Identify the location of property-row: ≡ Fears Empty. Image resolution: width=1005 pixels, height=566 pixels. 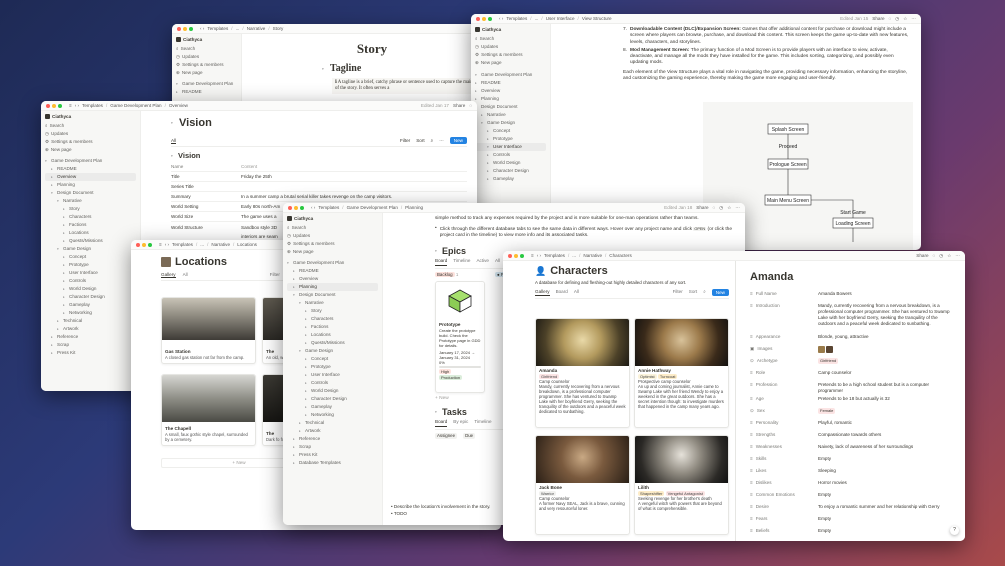
(852, 520).